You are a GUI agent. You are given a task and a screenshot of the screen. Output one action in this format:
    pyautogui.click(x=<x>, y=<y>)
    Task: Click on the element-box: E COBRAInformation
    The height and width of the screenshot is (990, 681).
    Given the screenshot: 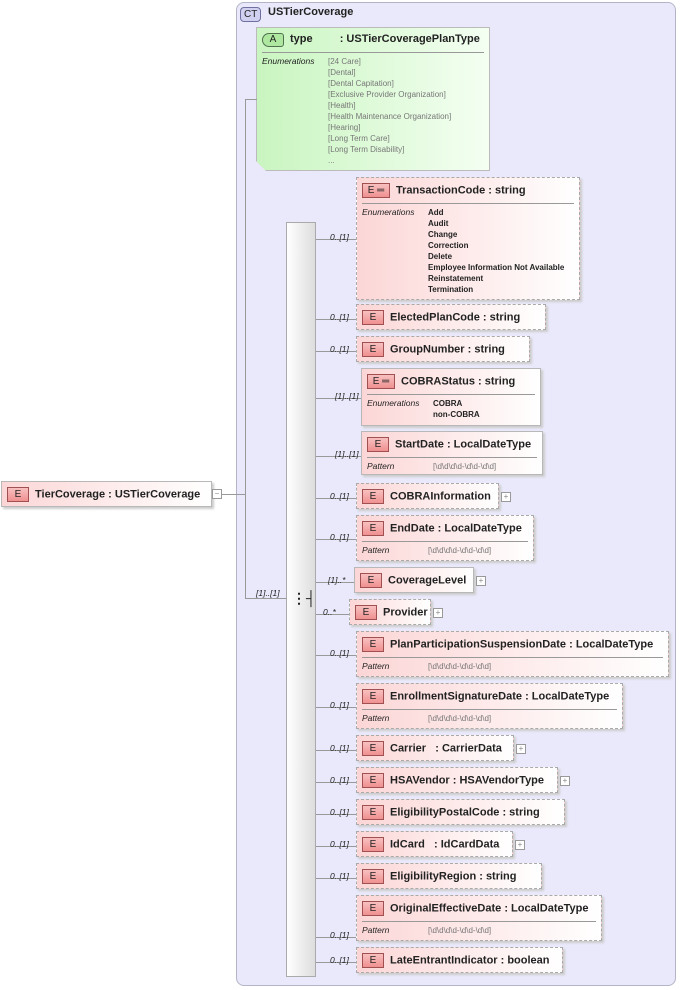 What is the action you would take?
    pyautogui.click(x=427, y=496)
    